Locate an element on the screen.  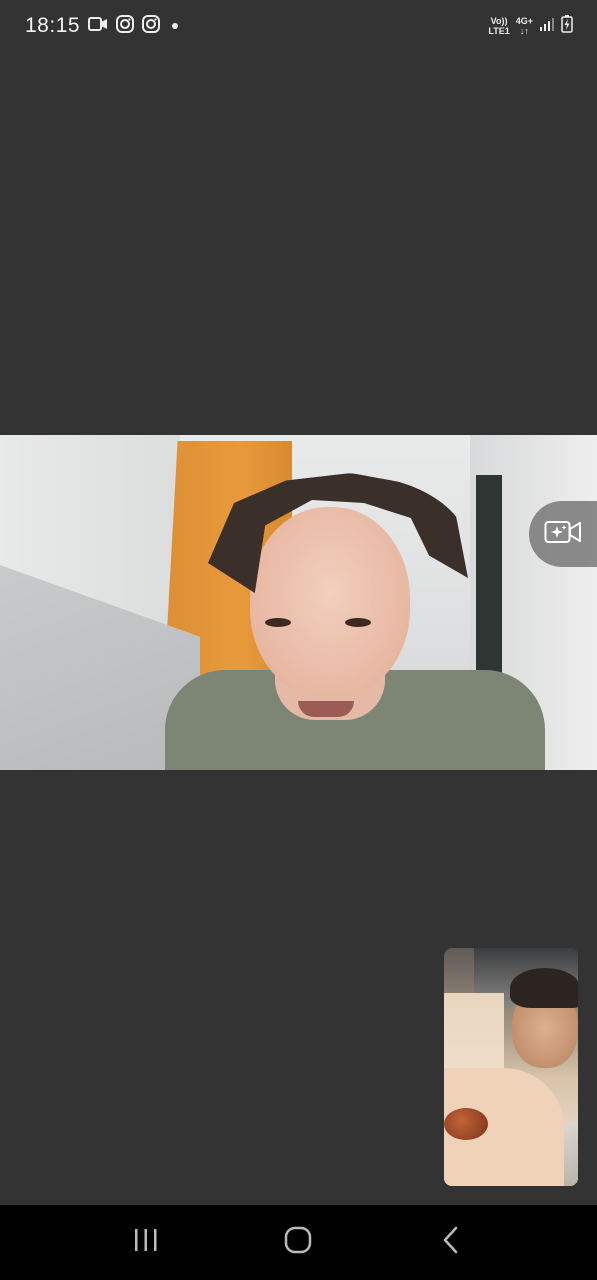
recent-apps-icon is located at coordinates (146, 1242).